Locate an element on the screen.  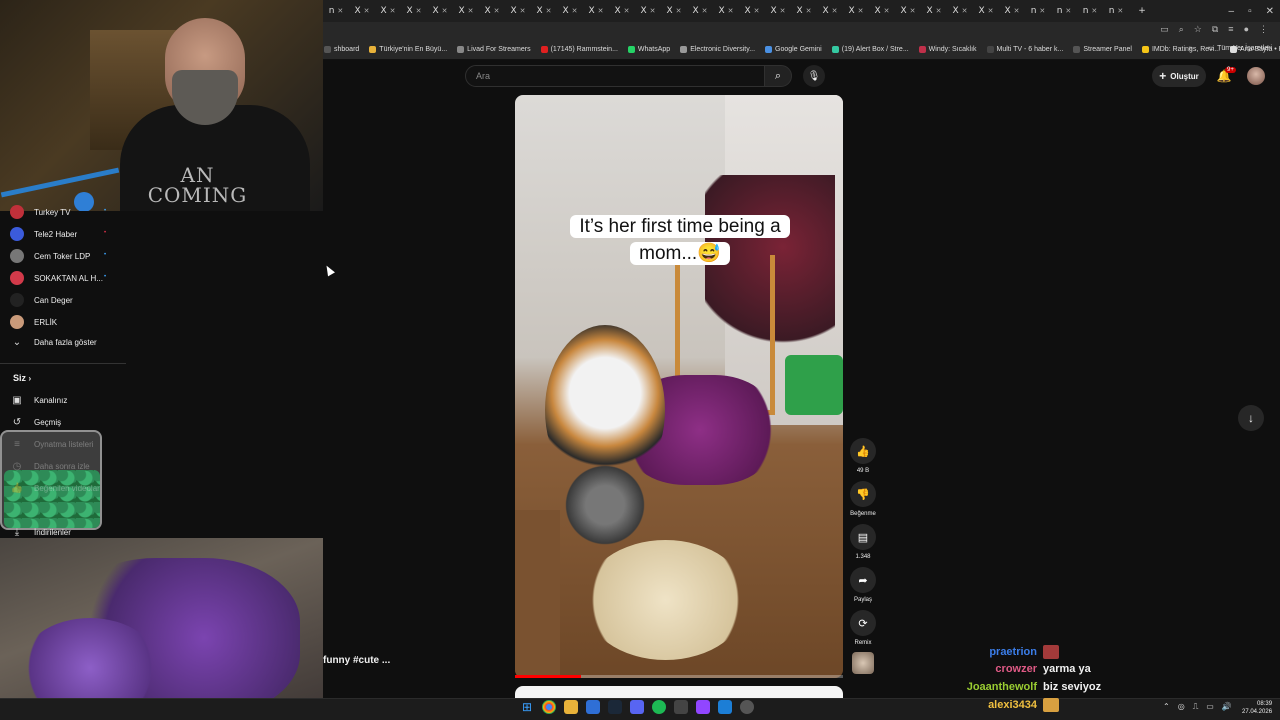
remix-icon: ⟳ is located at coordinates (863, 623).